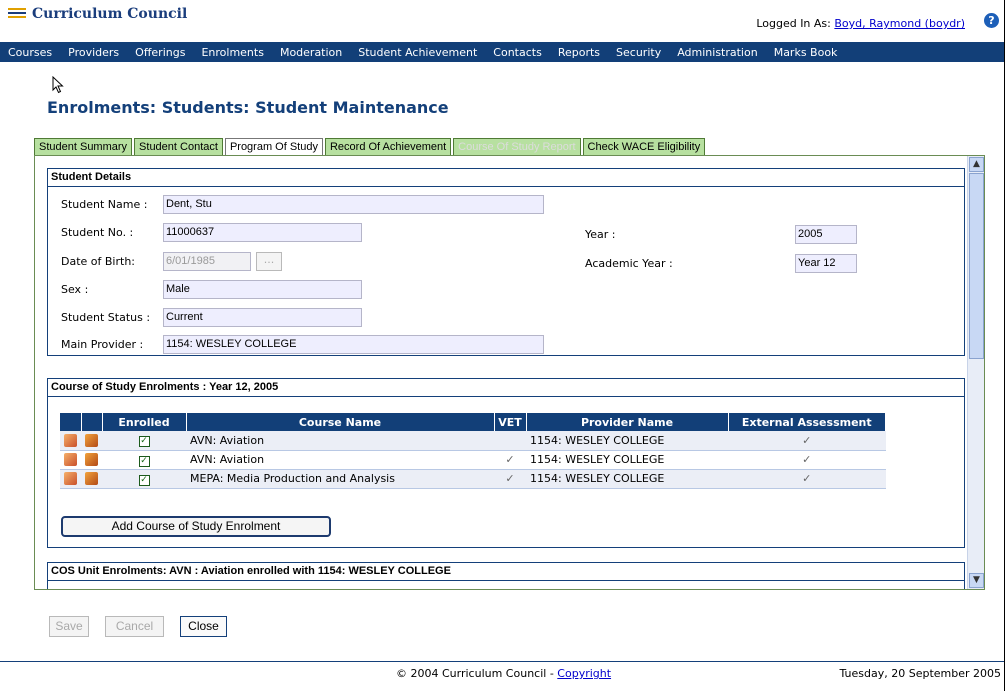 Image resolution: width=1005 pixels, height=691 pixels. I want to click on edit-col-header, so click(71, 422).